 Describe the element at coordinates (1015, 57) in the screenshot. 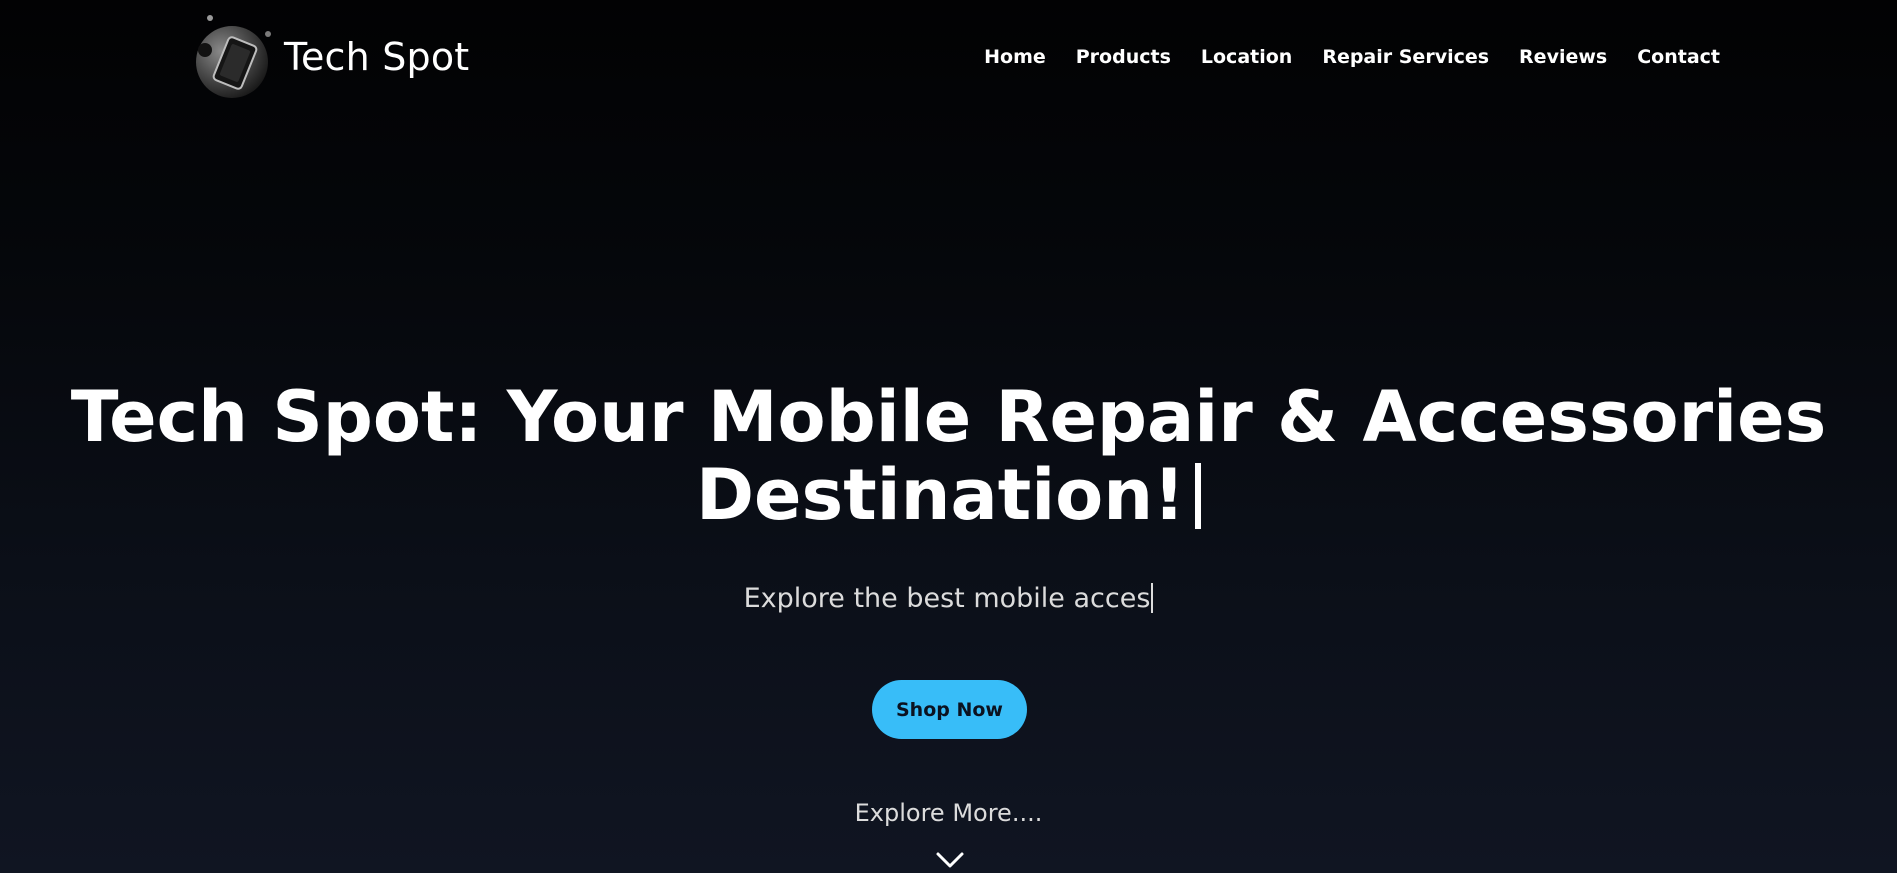

I see `nav-home: Home` at that location.